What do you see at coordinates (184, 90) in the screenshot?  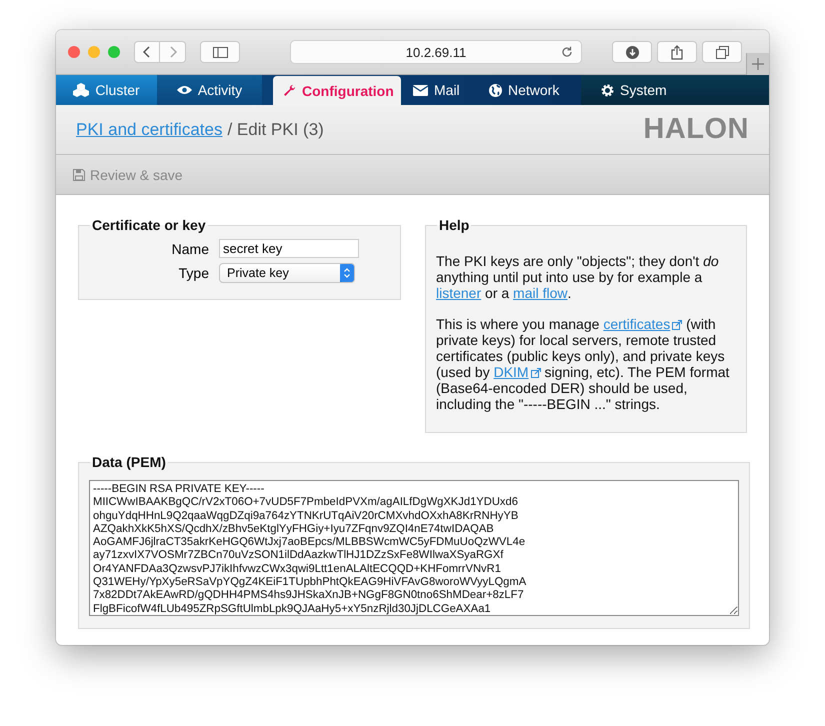 I see `eye-icon` at bounding box center [184, 90].